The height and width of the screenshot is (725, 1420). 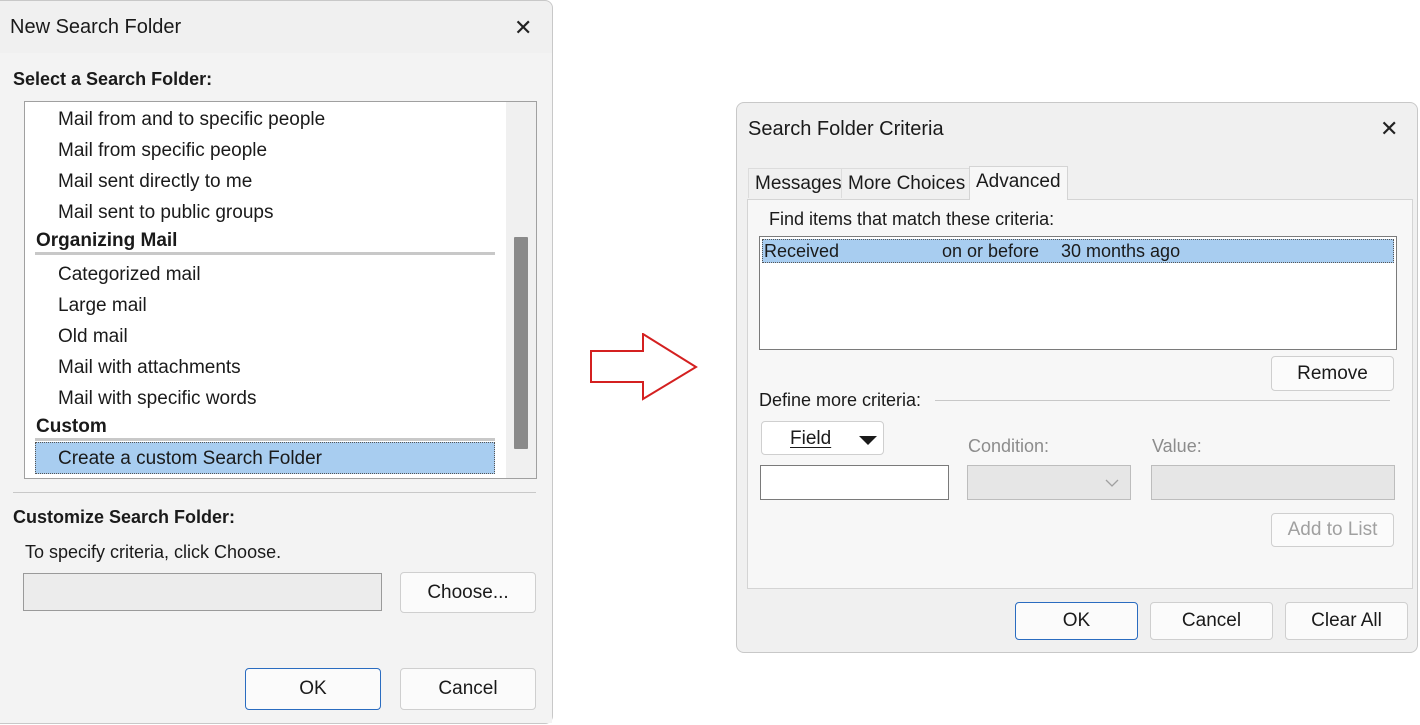 What do you see at coordinates (1162, 400) in the screenshot?
I see `define-criteria-rule` at bounding box center [1162, 400].